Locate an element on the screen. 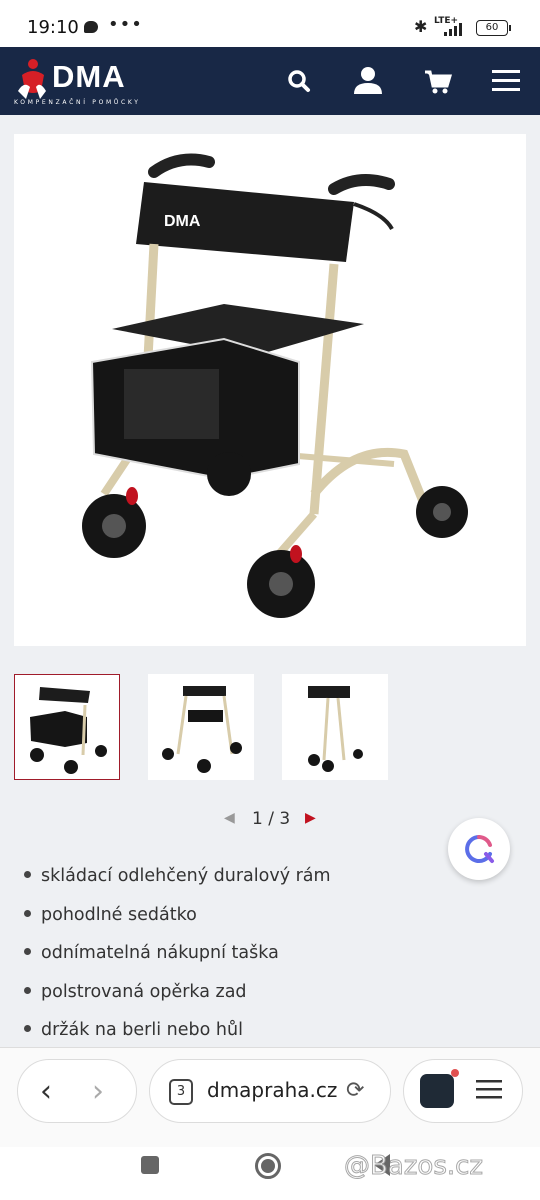 The image size is (540, 1200). feature-text: polstrovaná opěrka zad is located at coordinates (144, 992).